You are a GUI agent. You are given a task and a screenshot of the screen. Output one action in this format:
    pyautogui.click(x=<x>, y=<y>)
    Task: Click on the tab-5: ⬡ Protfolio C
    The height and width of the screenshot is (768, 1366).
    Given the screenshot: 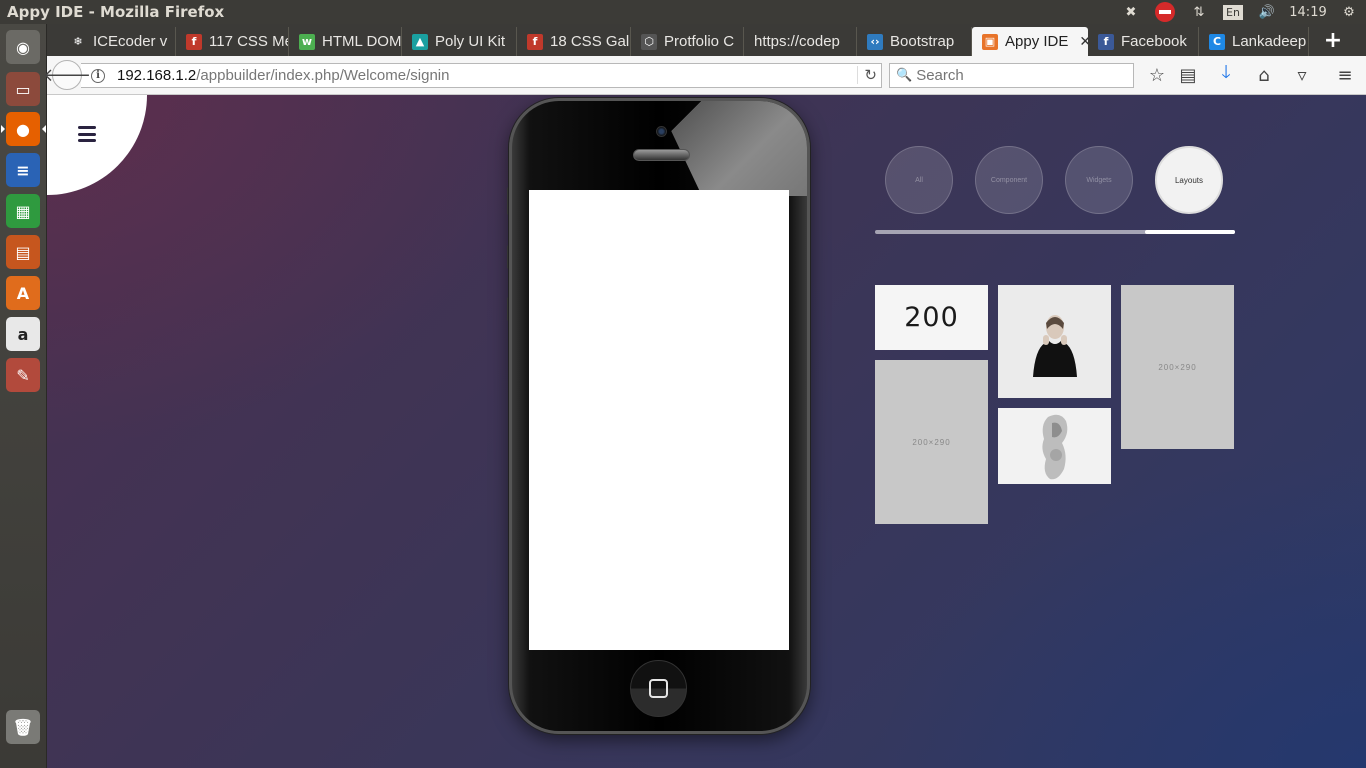 What is the action you would take?
    pyautogui.click(x=687, y=41)
    